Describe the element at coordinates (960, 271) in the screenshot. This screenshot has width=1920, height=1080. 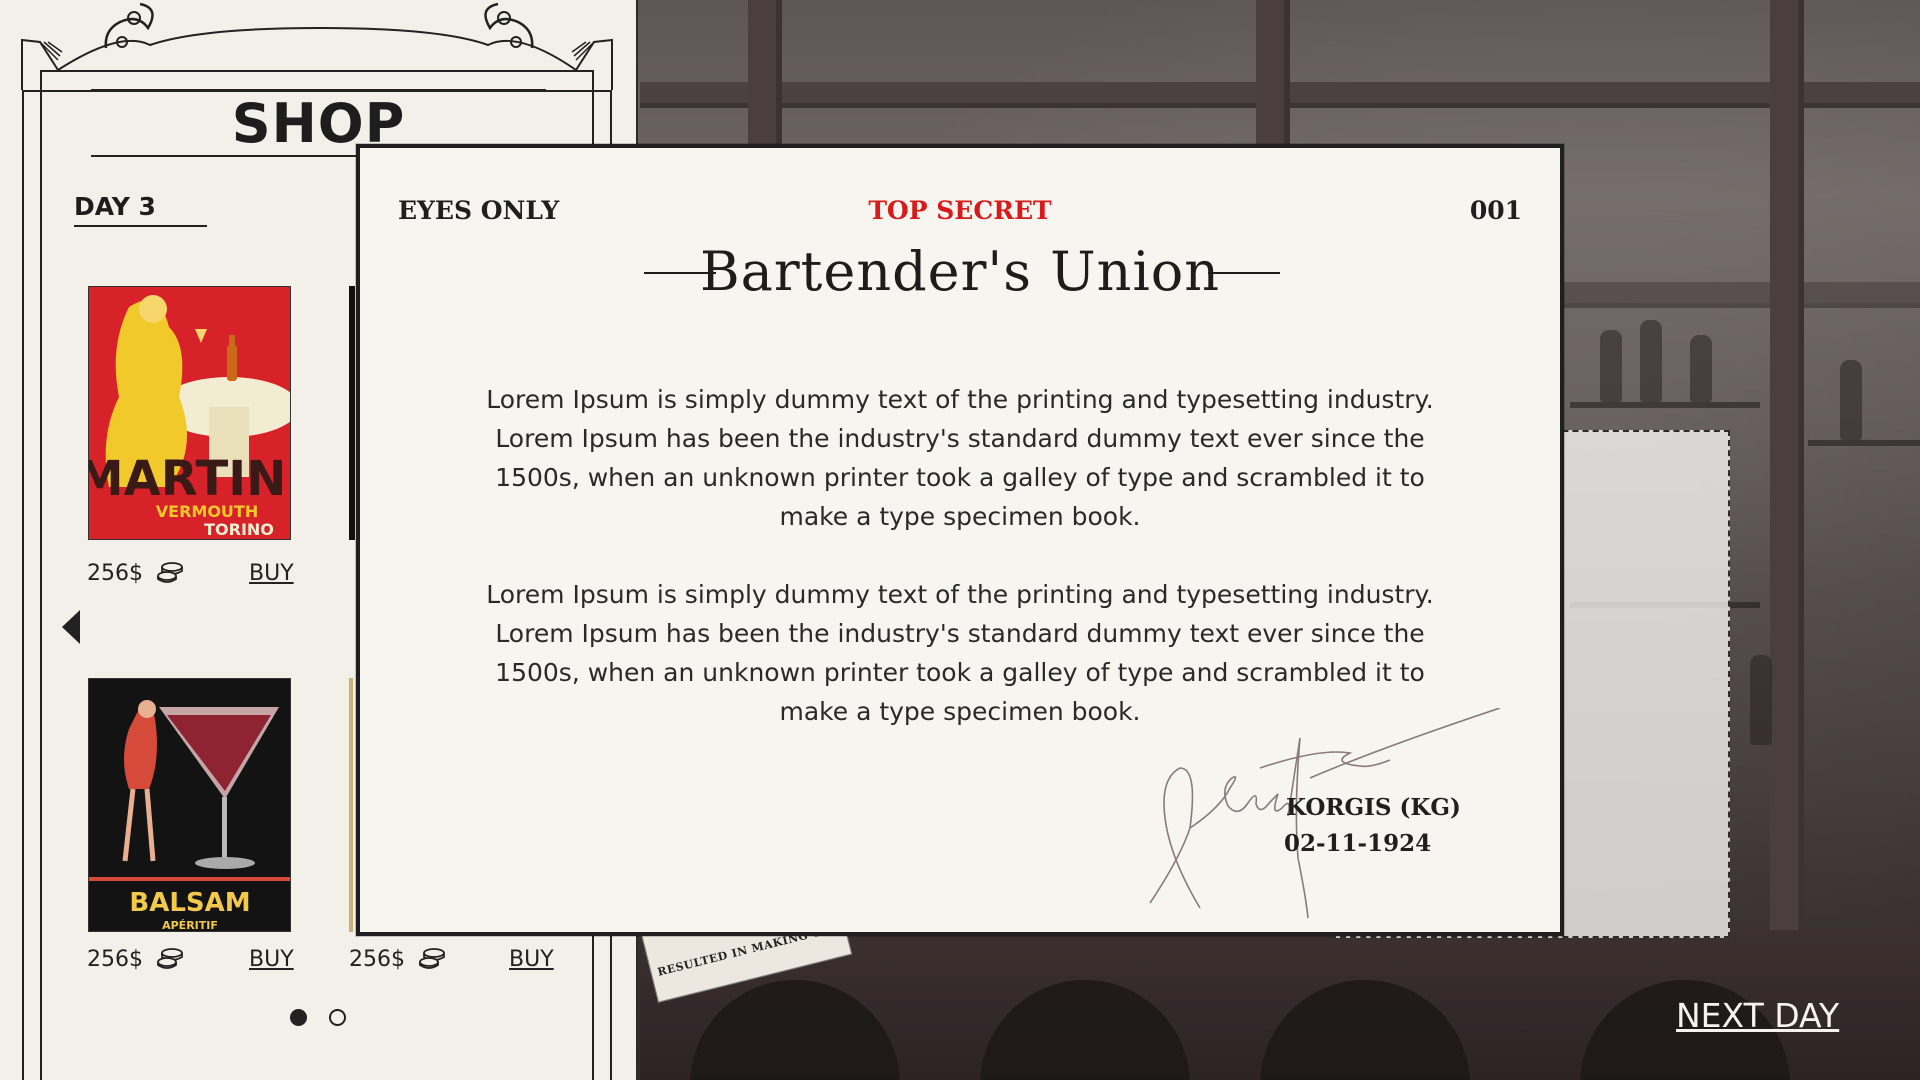
I see `document-title: Bartender's Union` at that location.